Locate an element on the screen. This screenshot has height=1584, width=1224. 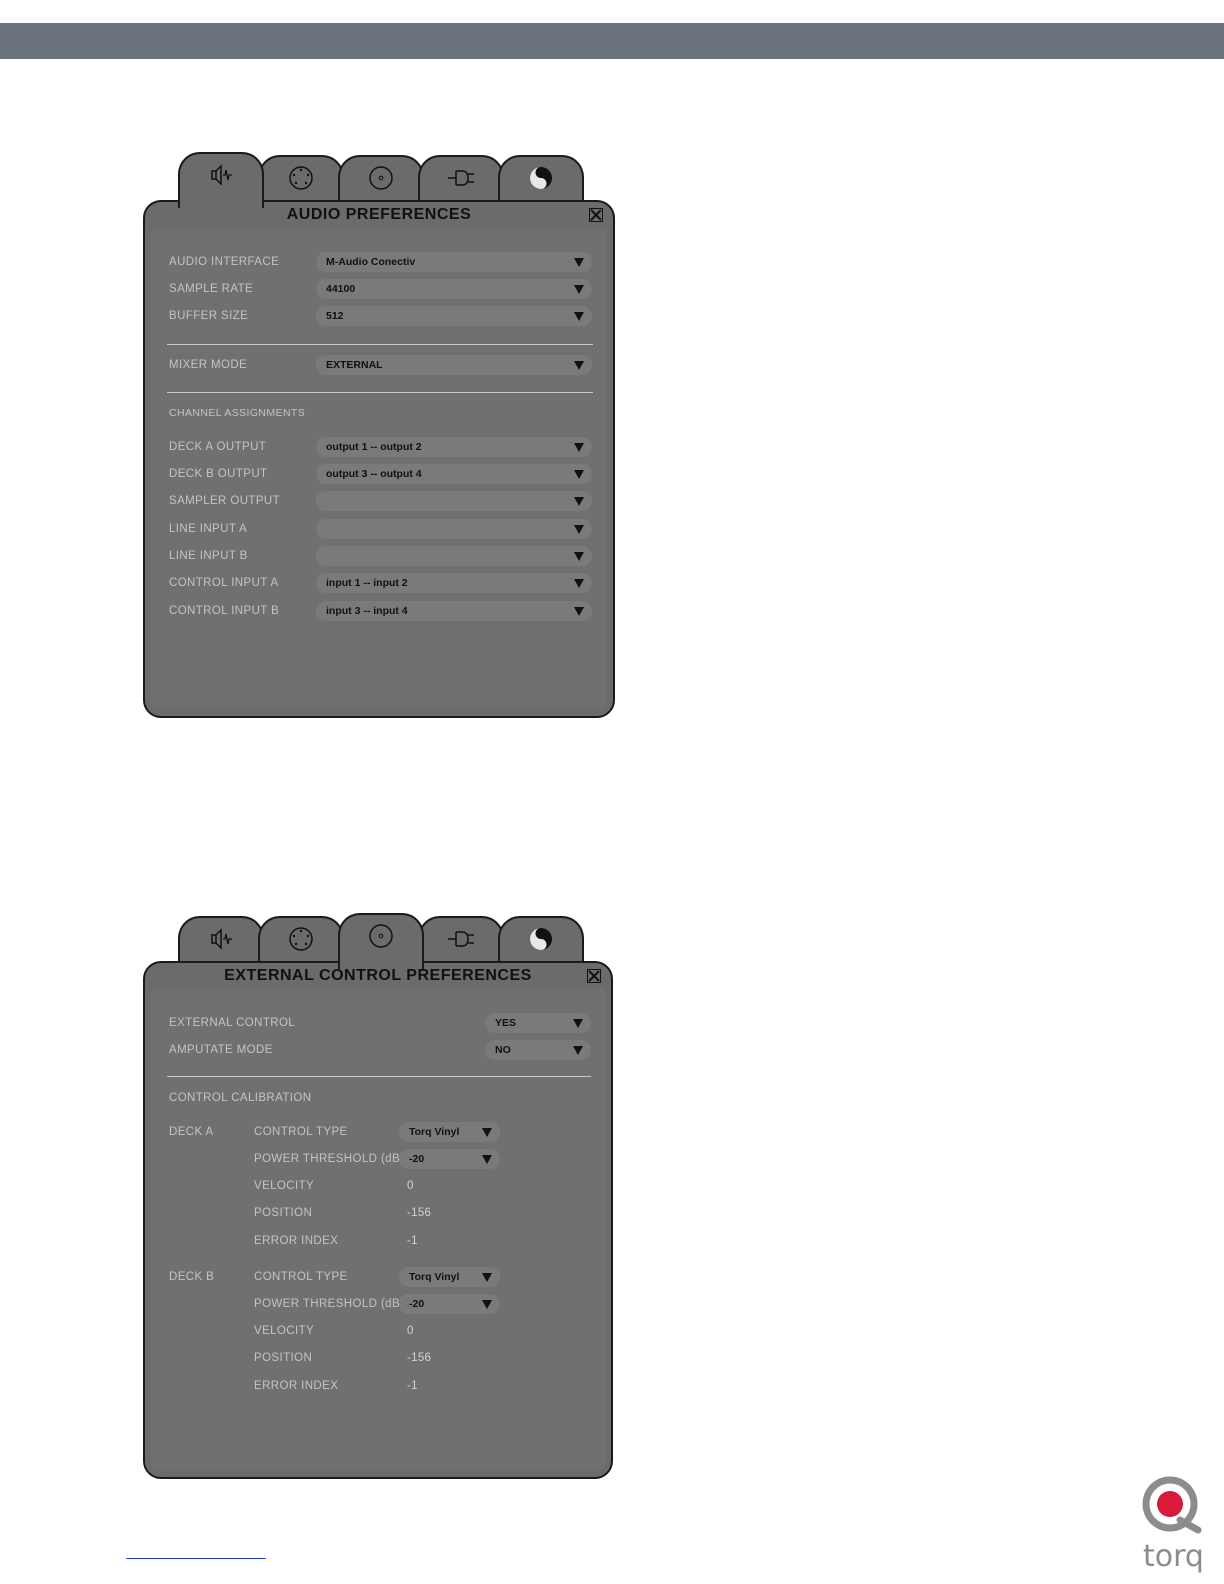
mixer-mode-dropdown: EXTERNAL is located at coordinates (454, 365).